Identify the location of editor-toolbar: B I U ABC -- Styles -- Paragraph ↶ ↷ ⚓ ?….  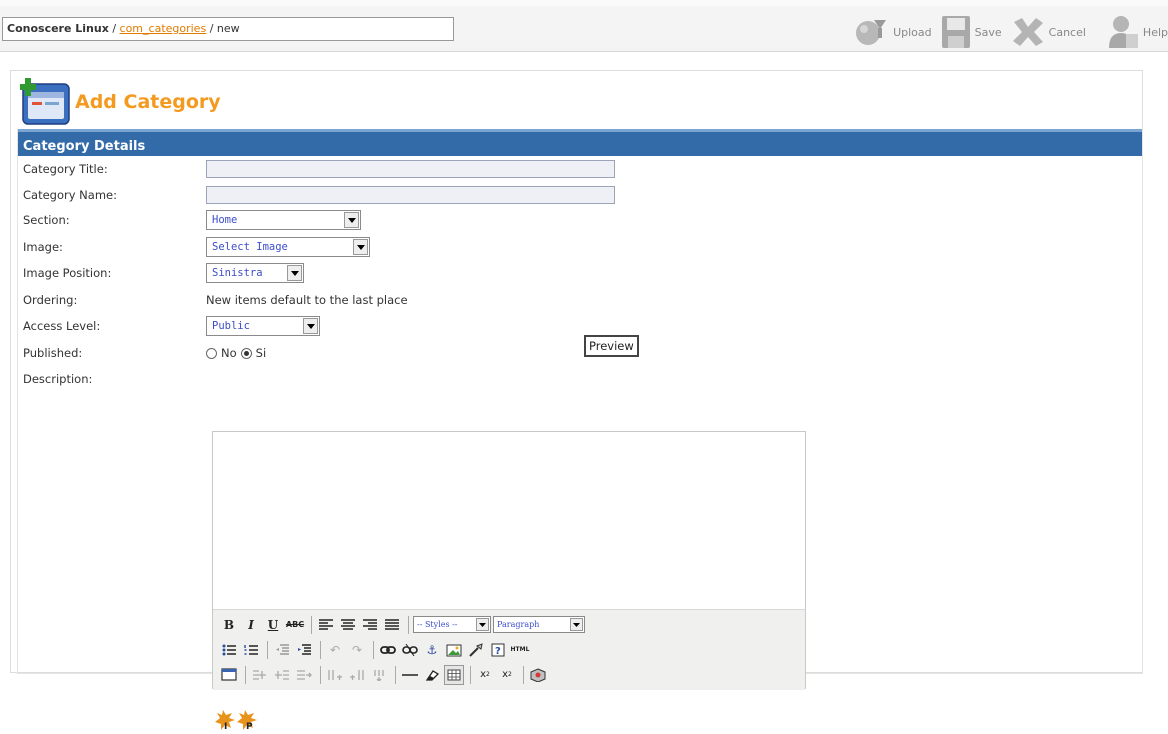
(509, 650).